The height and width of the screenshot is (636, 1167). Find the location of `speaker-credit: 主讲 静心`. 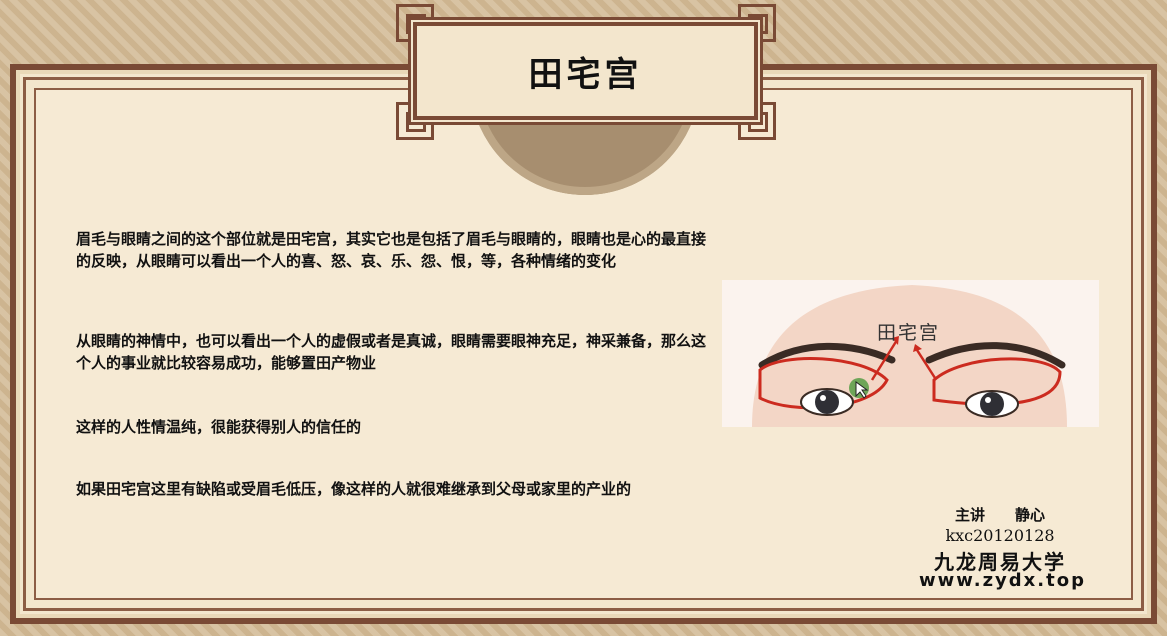

speaker-credit: 主讲 静心 is located at coordinates (999, 515).